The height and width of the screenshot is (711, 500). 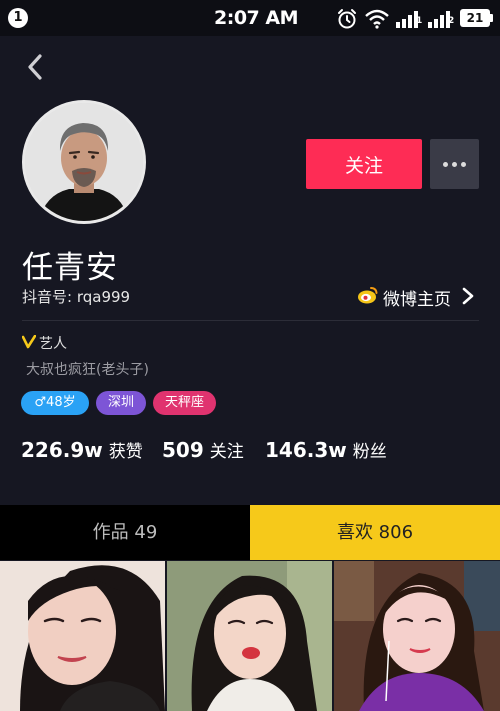 I want to click on back-button, so click(x=35, y=67).